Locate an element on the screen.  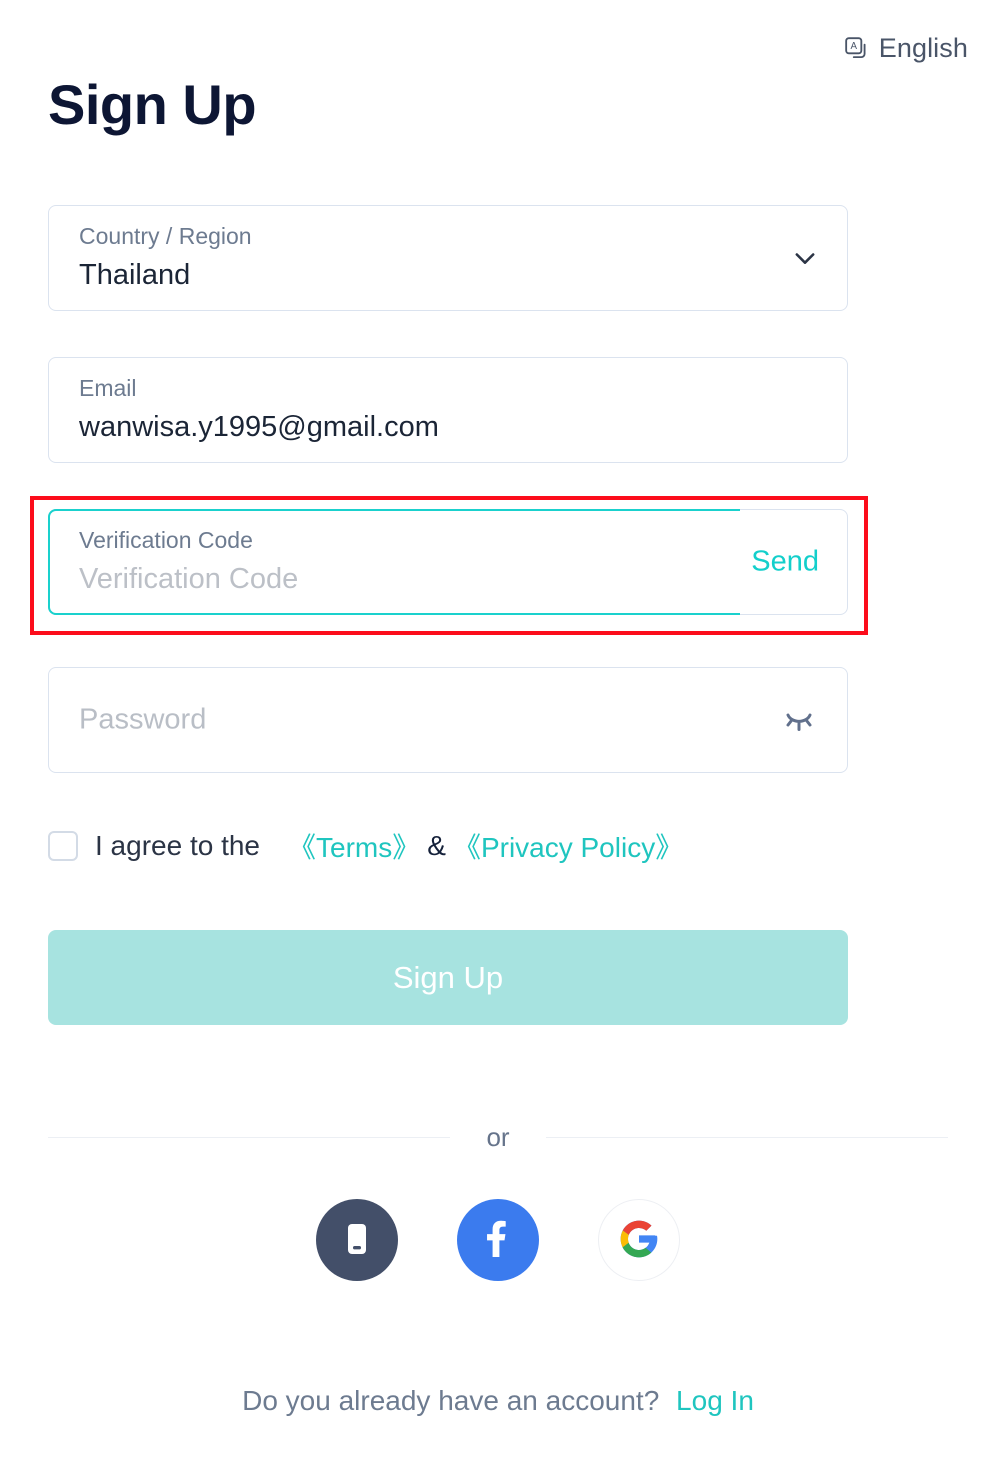
translate-icon: A is located at coordinates (857, 49).